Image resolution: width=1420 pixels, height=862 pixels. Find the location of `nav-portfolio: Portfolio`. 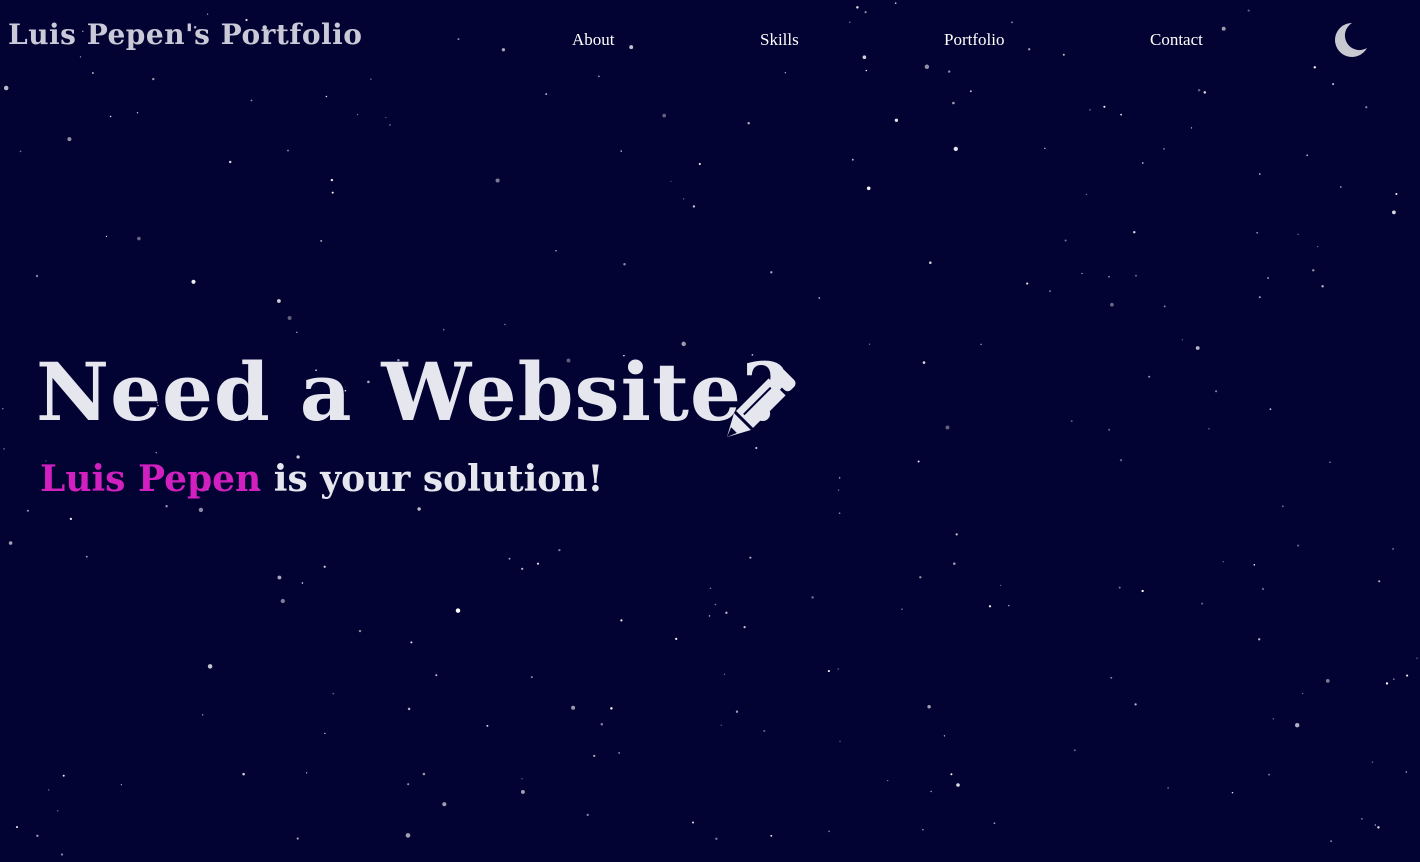

nav-portfolio: Portfolio is located at coordinates (974, 40).